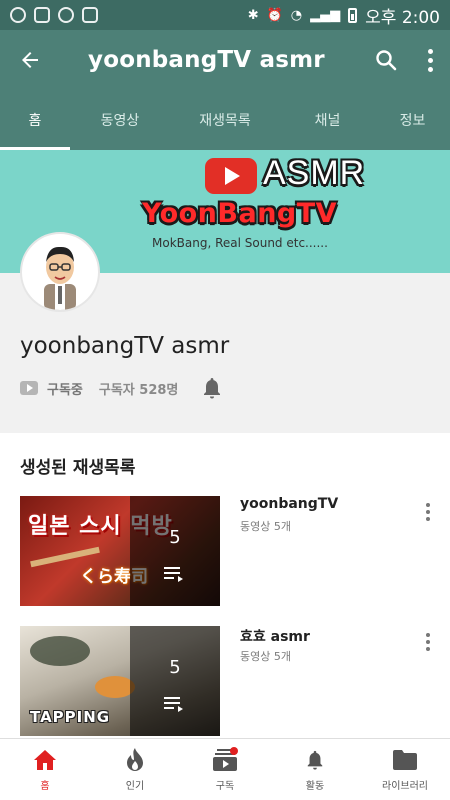  I want to click on subscriptions-icon, so click(225, 760).